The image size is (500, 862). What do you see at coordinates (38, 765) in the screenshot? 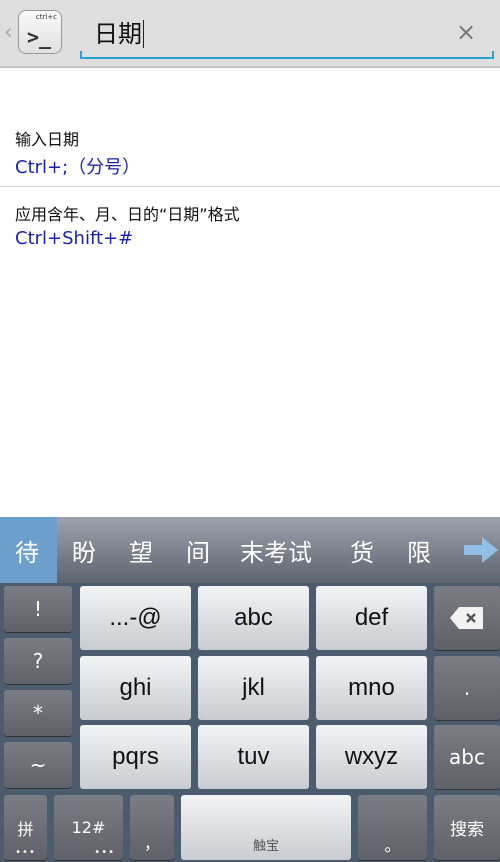
I see `key-tilde: ~` at bounding box center [38, 765].